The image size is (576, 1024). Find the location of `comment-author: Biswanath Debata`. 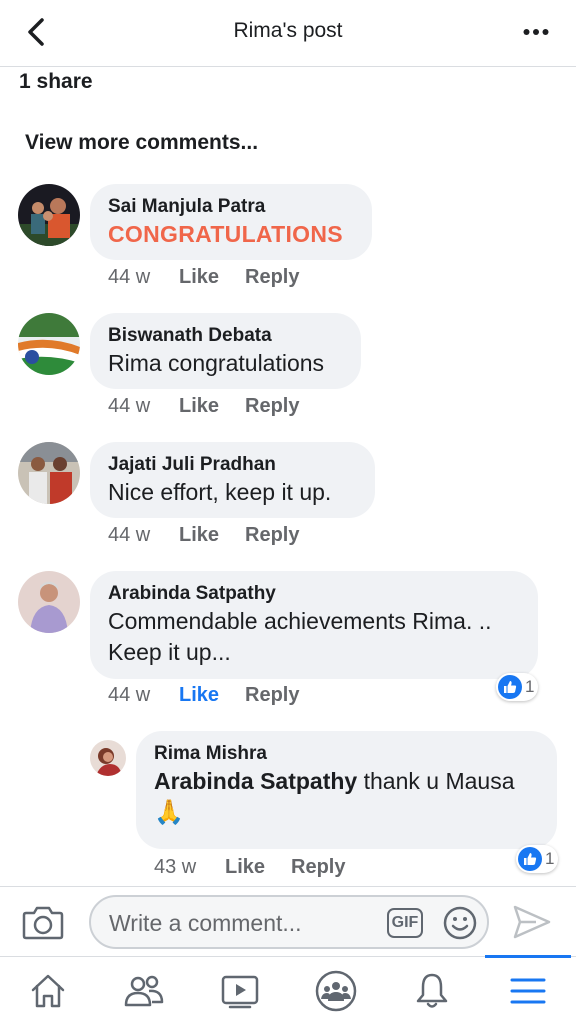

comment-author: Biswanath Debata is located at coordinates (225, 336).